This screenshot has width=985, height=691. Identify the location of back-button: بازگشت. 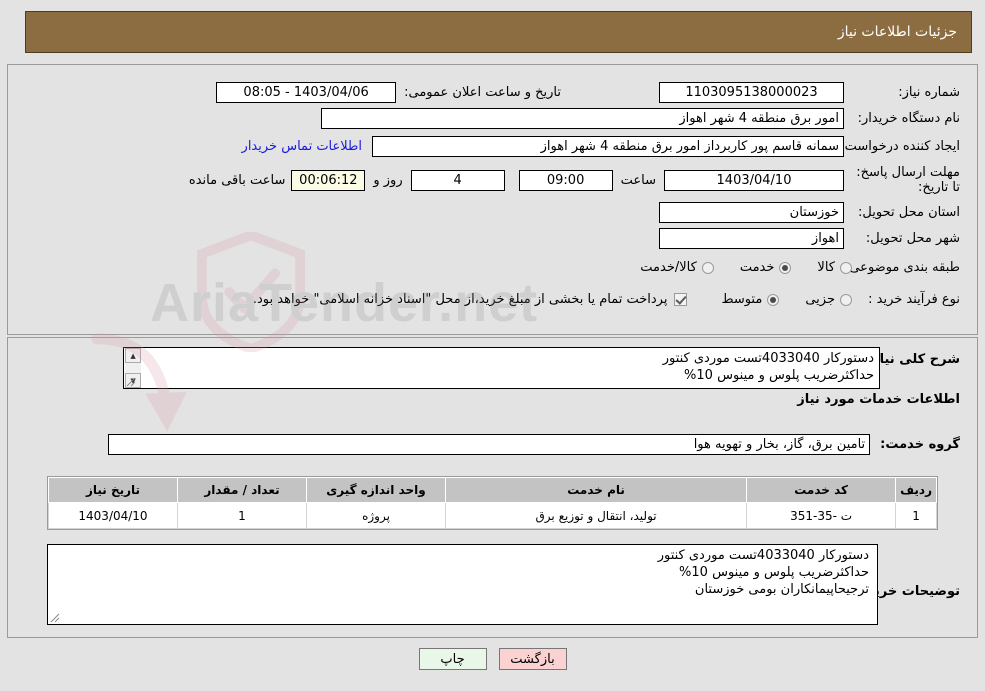
(532, 659).